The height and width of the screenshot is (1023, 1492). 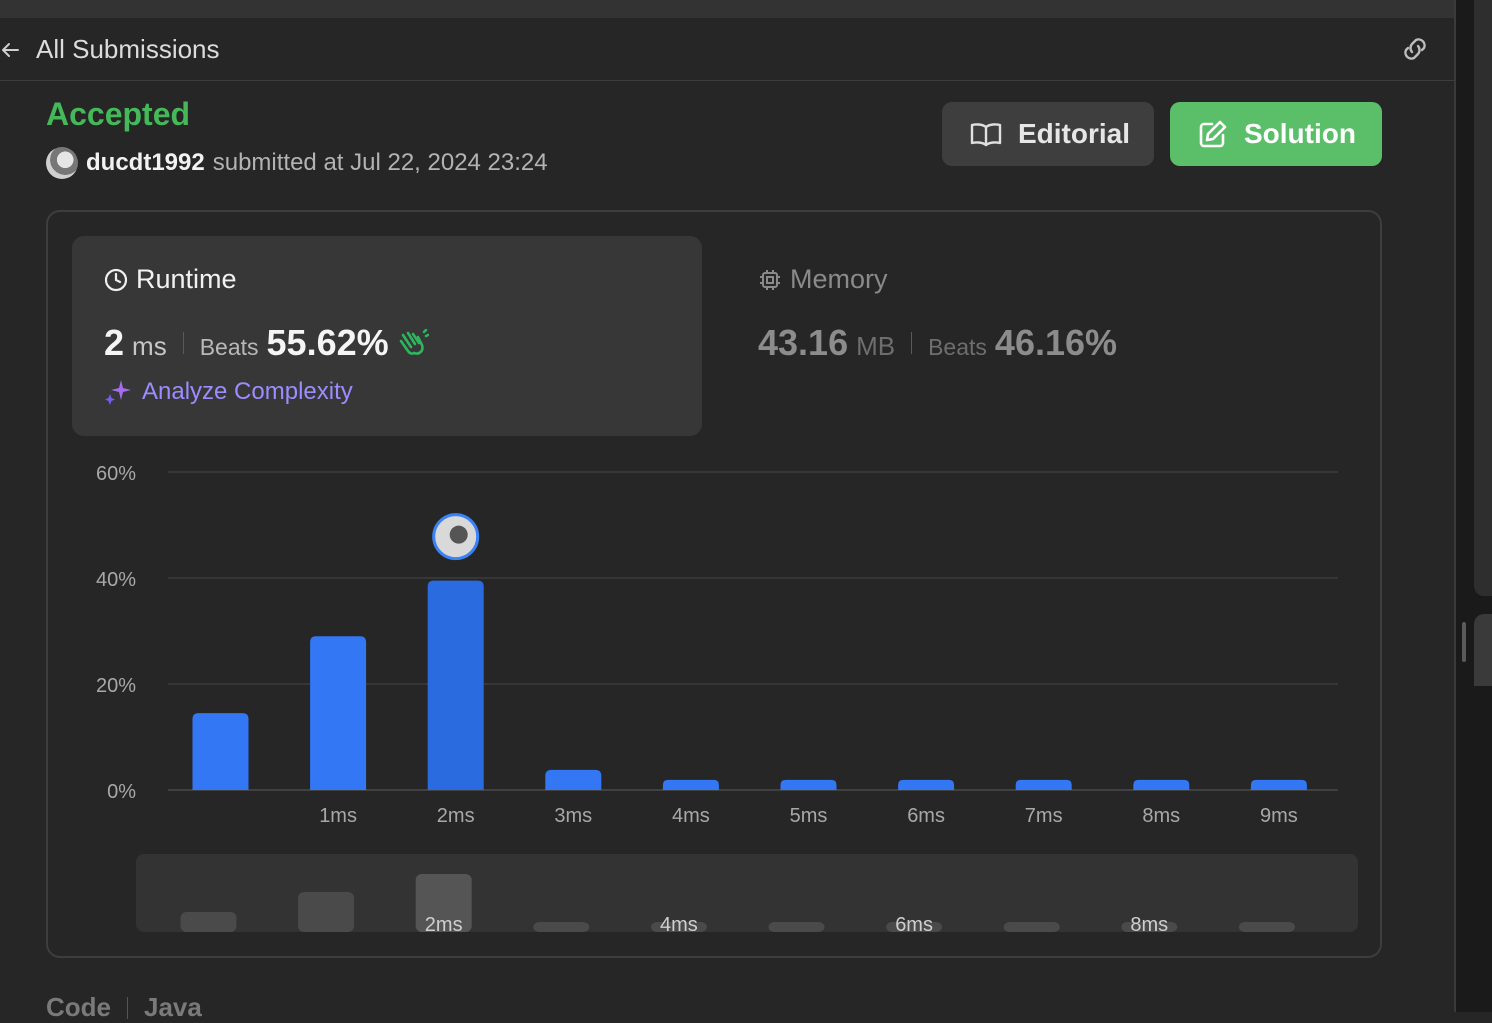 What do you see at coordinates (78, 1007) in the screenshot?
I see `code-label: Code` at bounding box center [78, 1007].